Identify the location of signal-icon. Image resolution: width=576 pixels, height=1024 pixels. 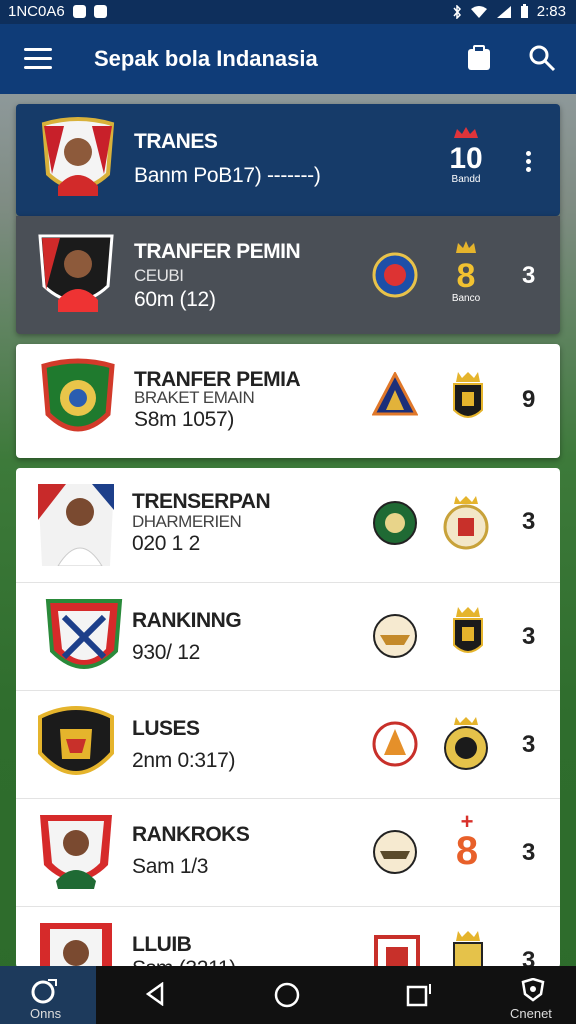
(503, 11).